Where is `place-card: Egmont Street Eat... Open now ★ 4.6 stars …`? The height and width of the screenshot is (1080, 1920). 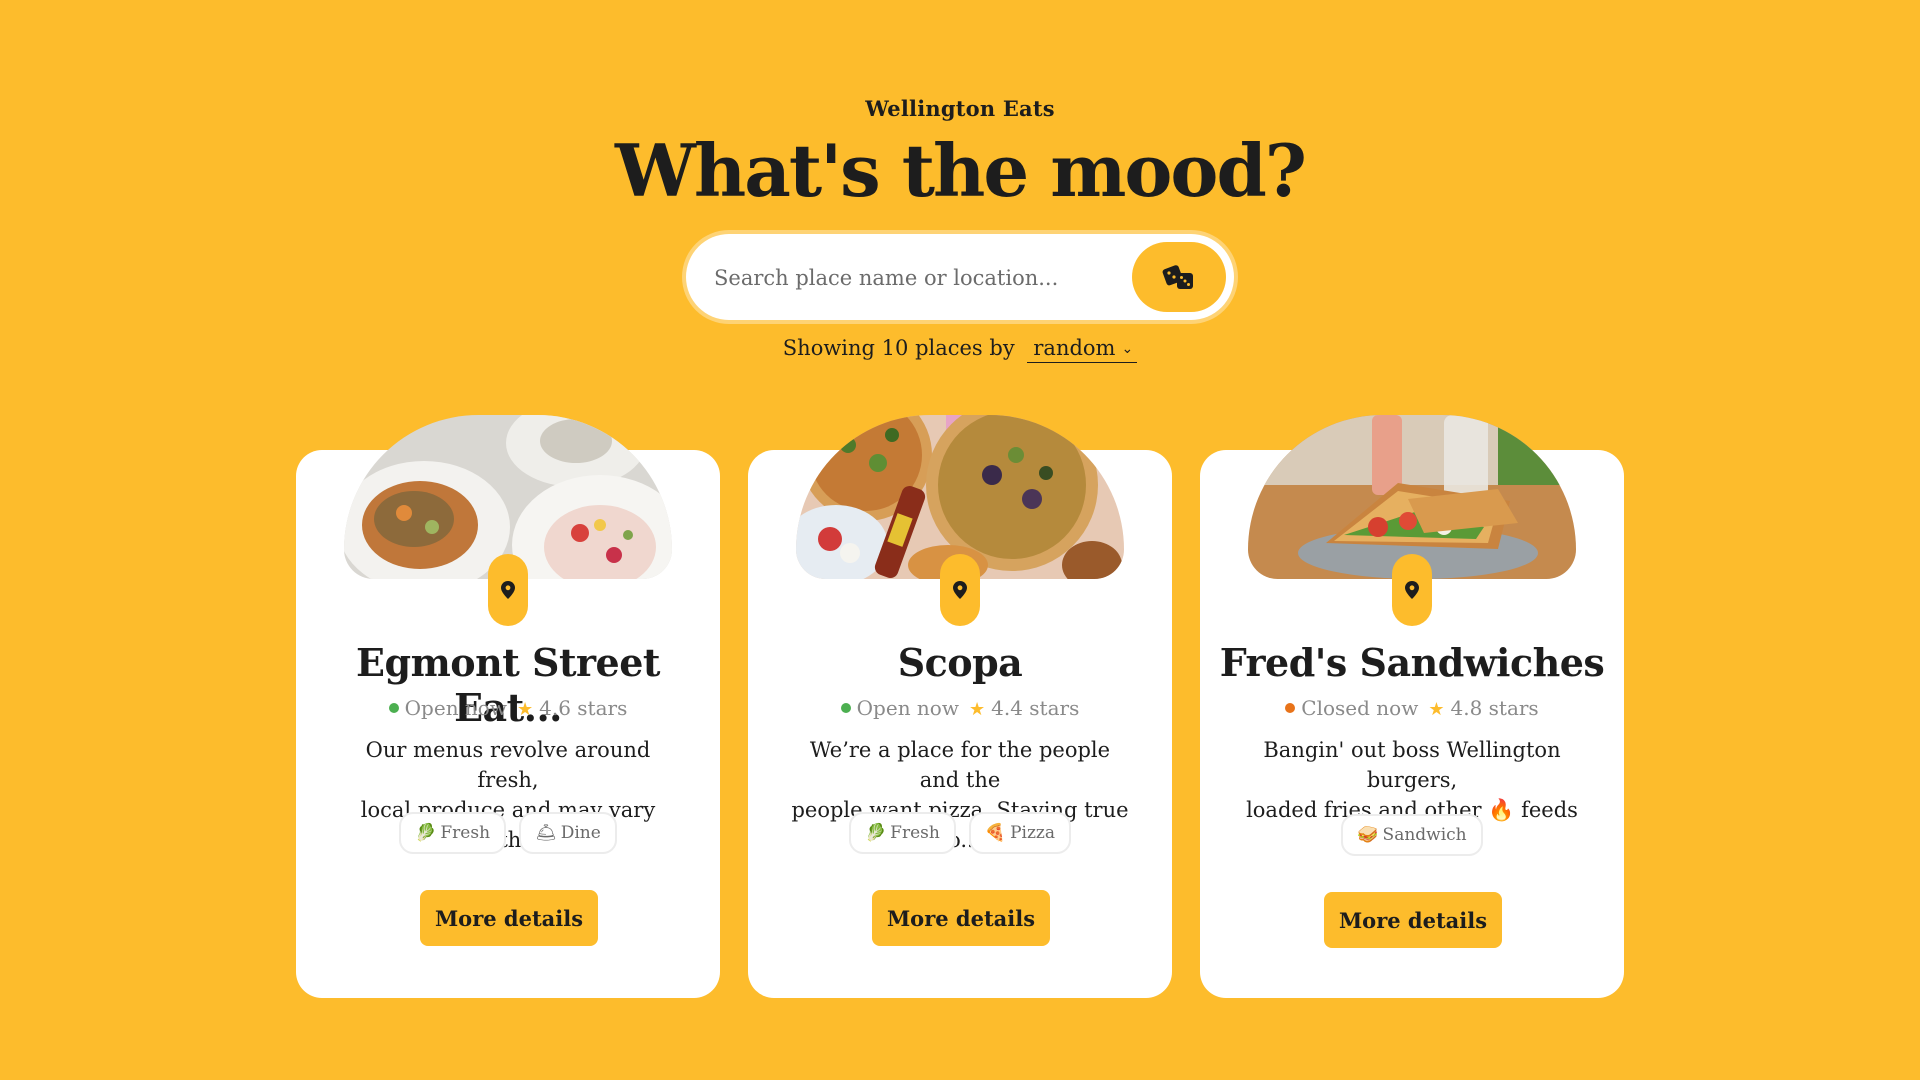 place-card: Egmont Street Eat... Open now ★ 4.6 stars … is located at coordinates (508, 706).